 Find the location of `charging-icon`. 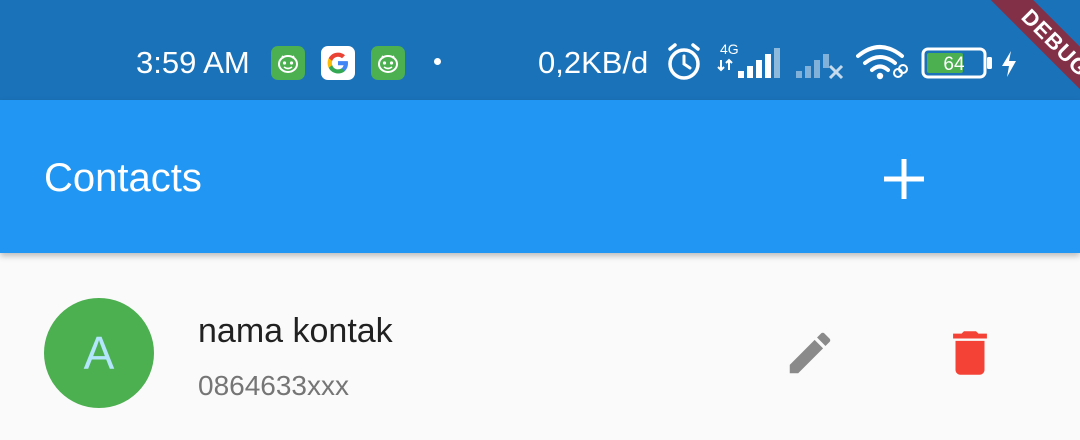

charging-icon is located at coordinates (1009, 66).